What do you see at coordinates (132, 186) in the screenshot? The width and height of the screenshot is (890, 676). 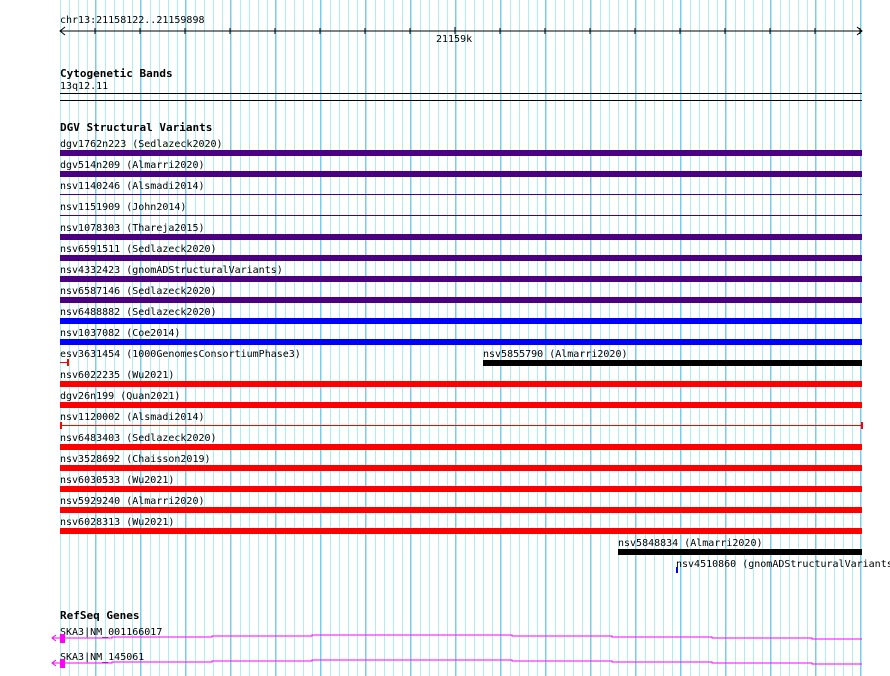 I see `sv-feature-label: nsv1140246 (Alsmadi2014)` at bounding box center [132, 186].